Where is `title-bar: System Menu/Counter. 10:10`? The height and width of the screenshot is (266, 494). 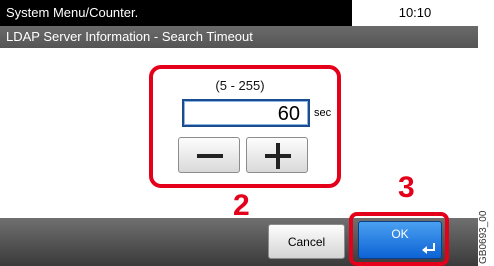 title-bar: System Menu/Counter. 10:10 is located at coordinates (239, 13).